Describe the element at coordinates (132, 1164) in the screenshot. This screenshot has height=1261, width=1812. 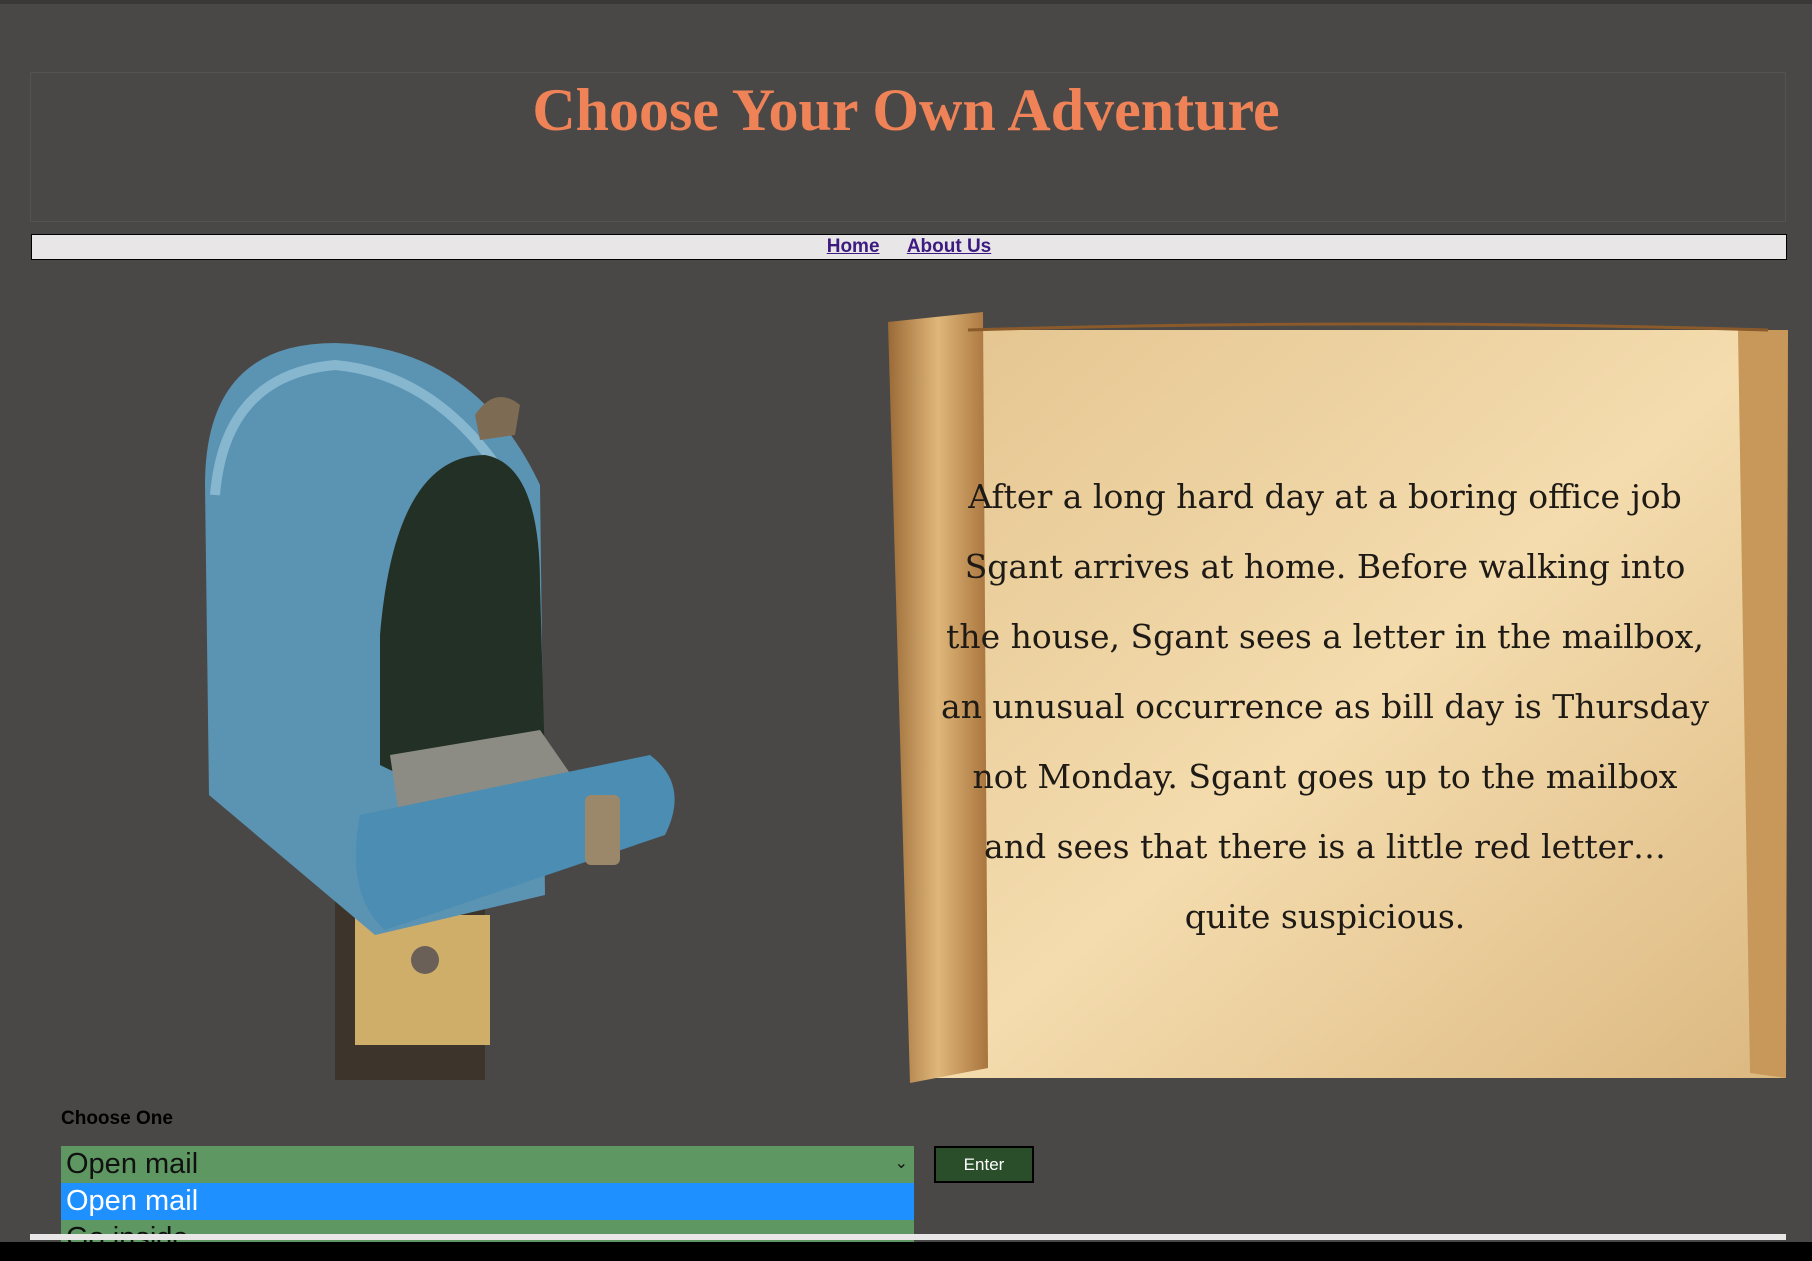
I see `selected-value: Open mail` at that location.